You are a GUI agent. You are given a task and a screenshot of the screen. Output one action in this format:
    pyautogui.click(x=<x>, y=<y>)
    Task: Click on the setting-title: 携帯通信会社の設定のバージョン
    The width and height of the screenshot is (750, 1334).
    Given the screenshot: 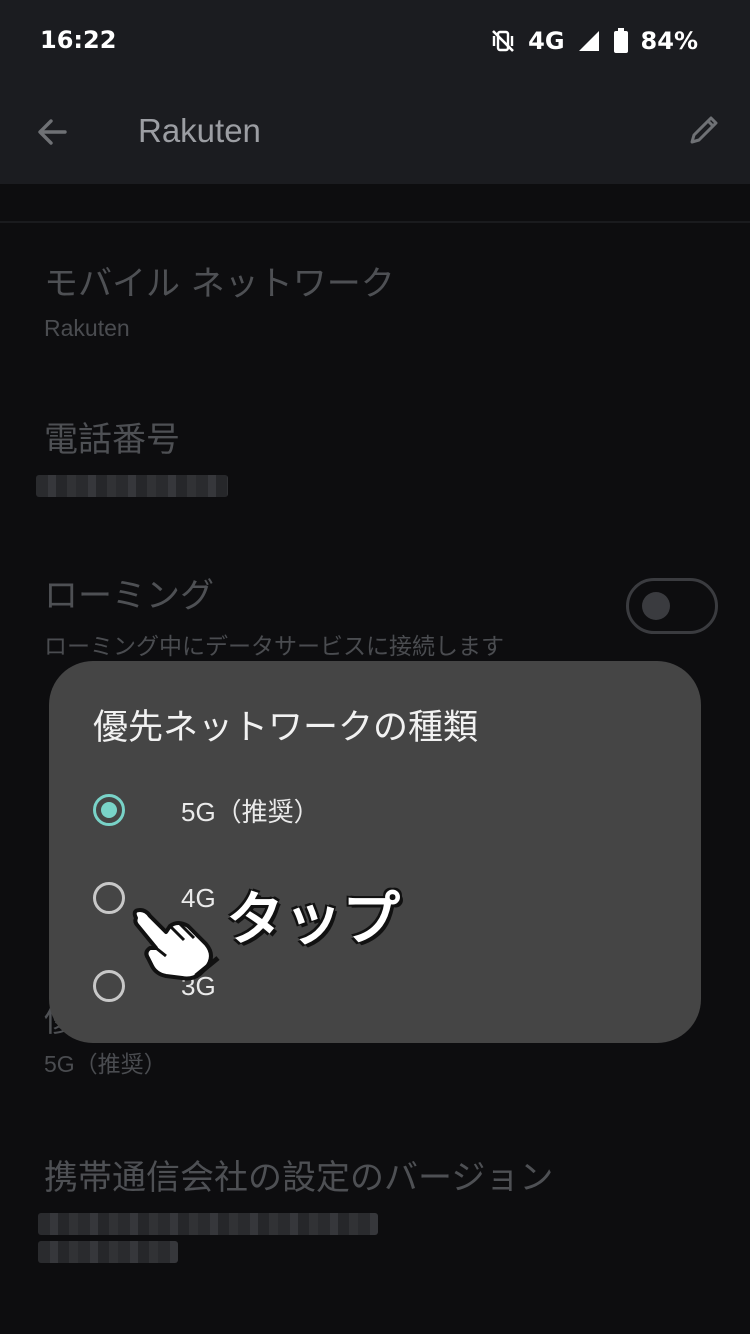 What is the action you would take?
    pyautogui.click(x=299, y=1178)
    